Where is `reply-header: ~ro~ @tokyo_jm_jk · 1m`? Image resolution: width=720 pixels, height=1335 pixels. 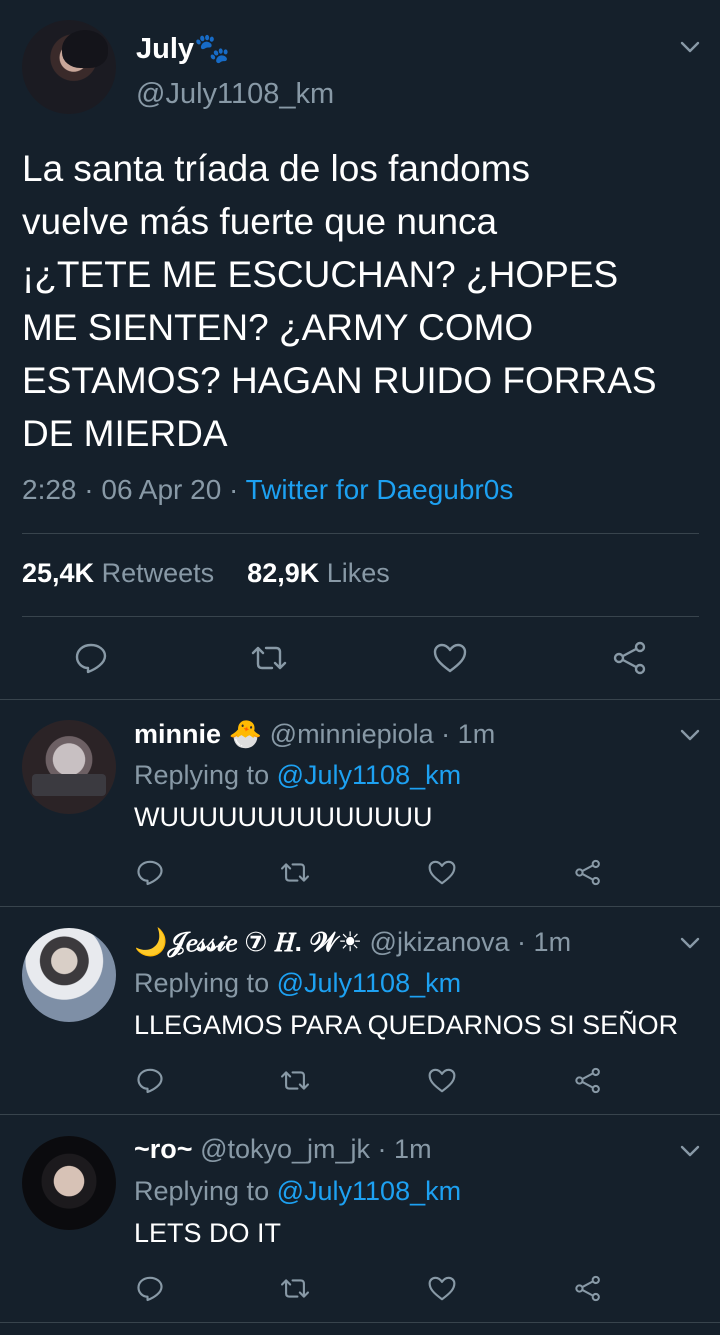
reply-header: ~ro~ @tokyo_jm_jk · 1m is located at coordinates (283, 1149).